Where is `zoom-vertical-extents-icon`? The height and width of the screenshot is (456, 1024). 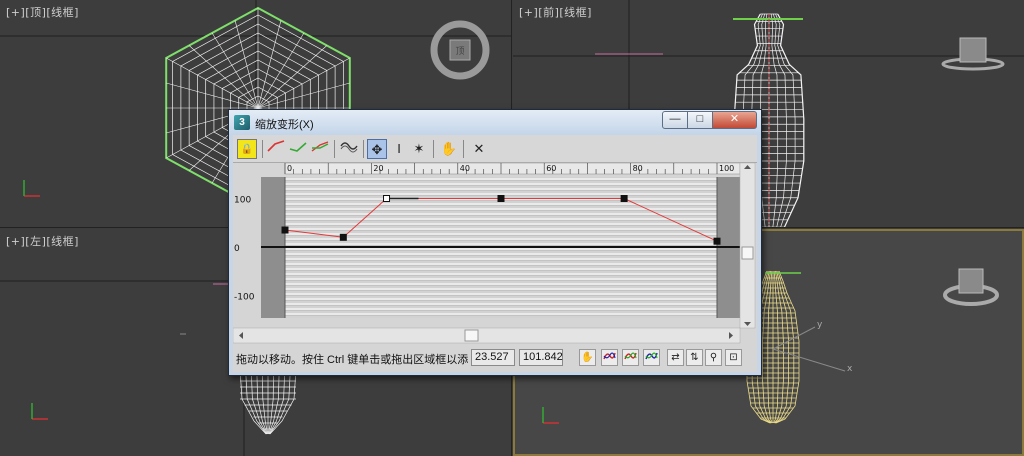 zoom-vertical-extents-icon is located at coordinates (651, 357).